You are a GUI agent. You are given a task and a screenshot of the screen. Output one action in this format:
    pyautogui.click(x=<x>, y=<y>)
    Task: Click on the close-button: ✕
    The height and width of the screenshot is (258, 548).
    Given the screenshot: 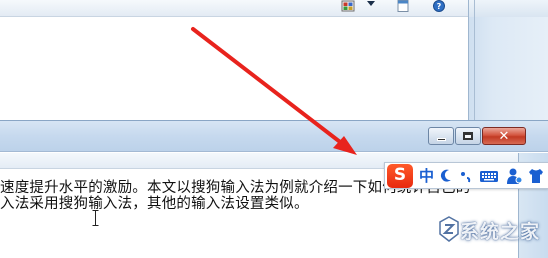 What is the action you would take?
    pyautogui.click(x=504, y=136)
    